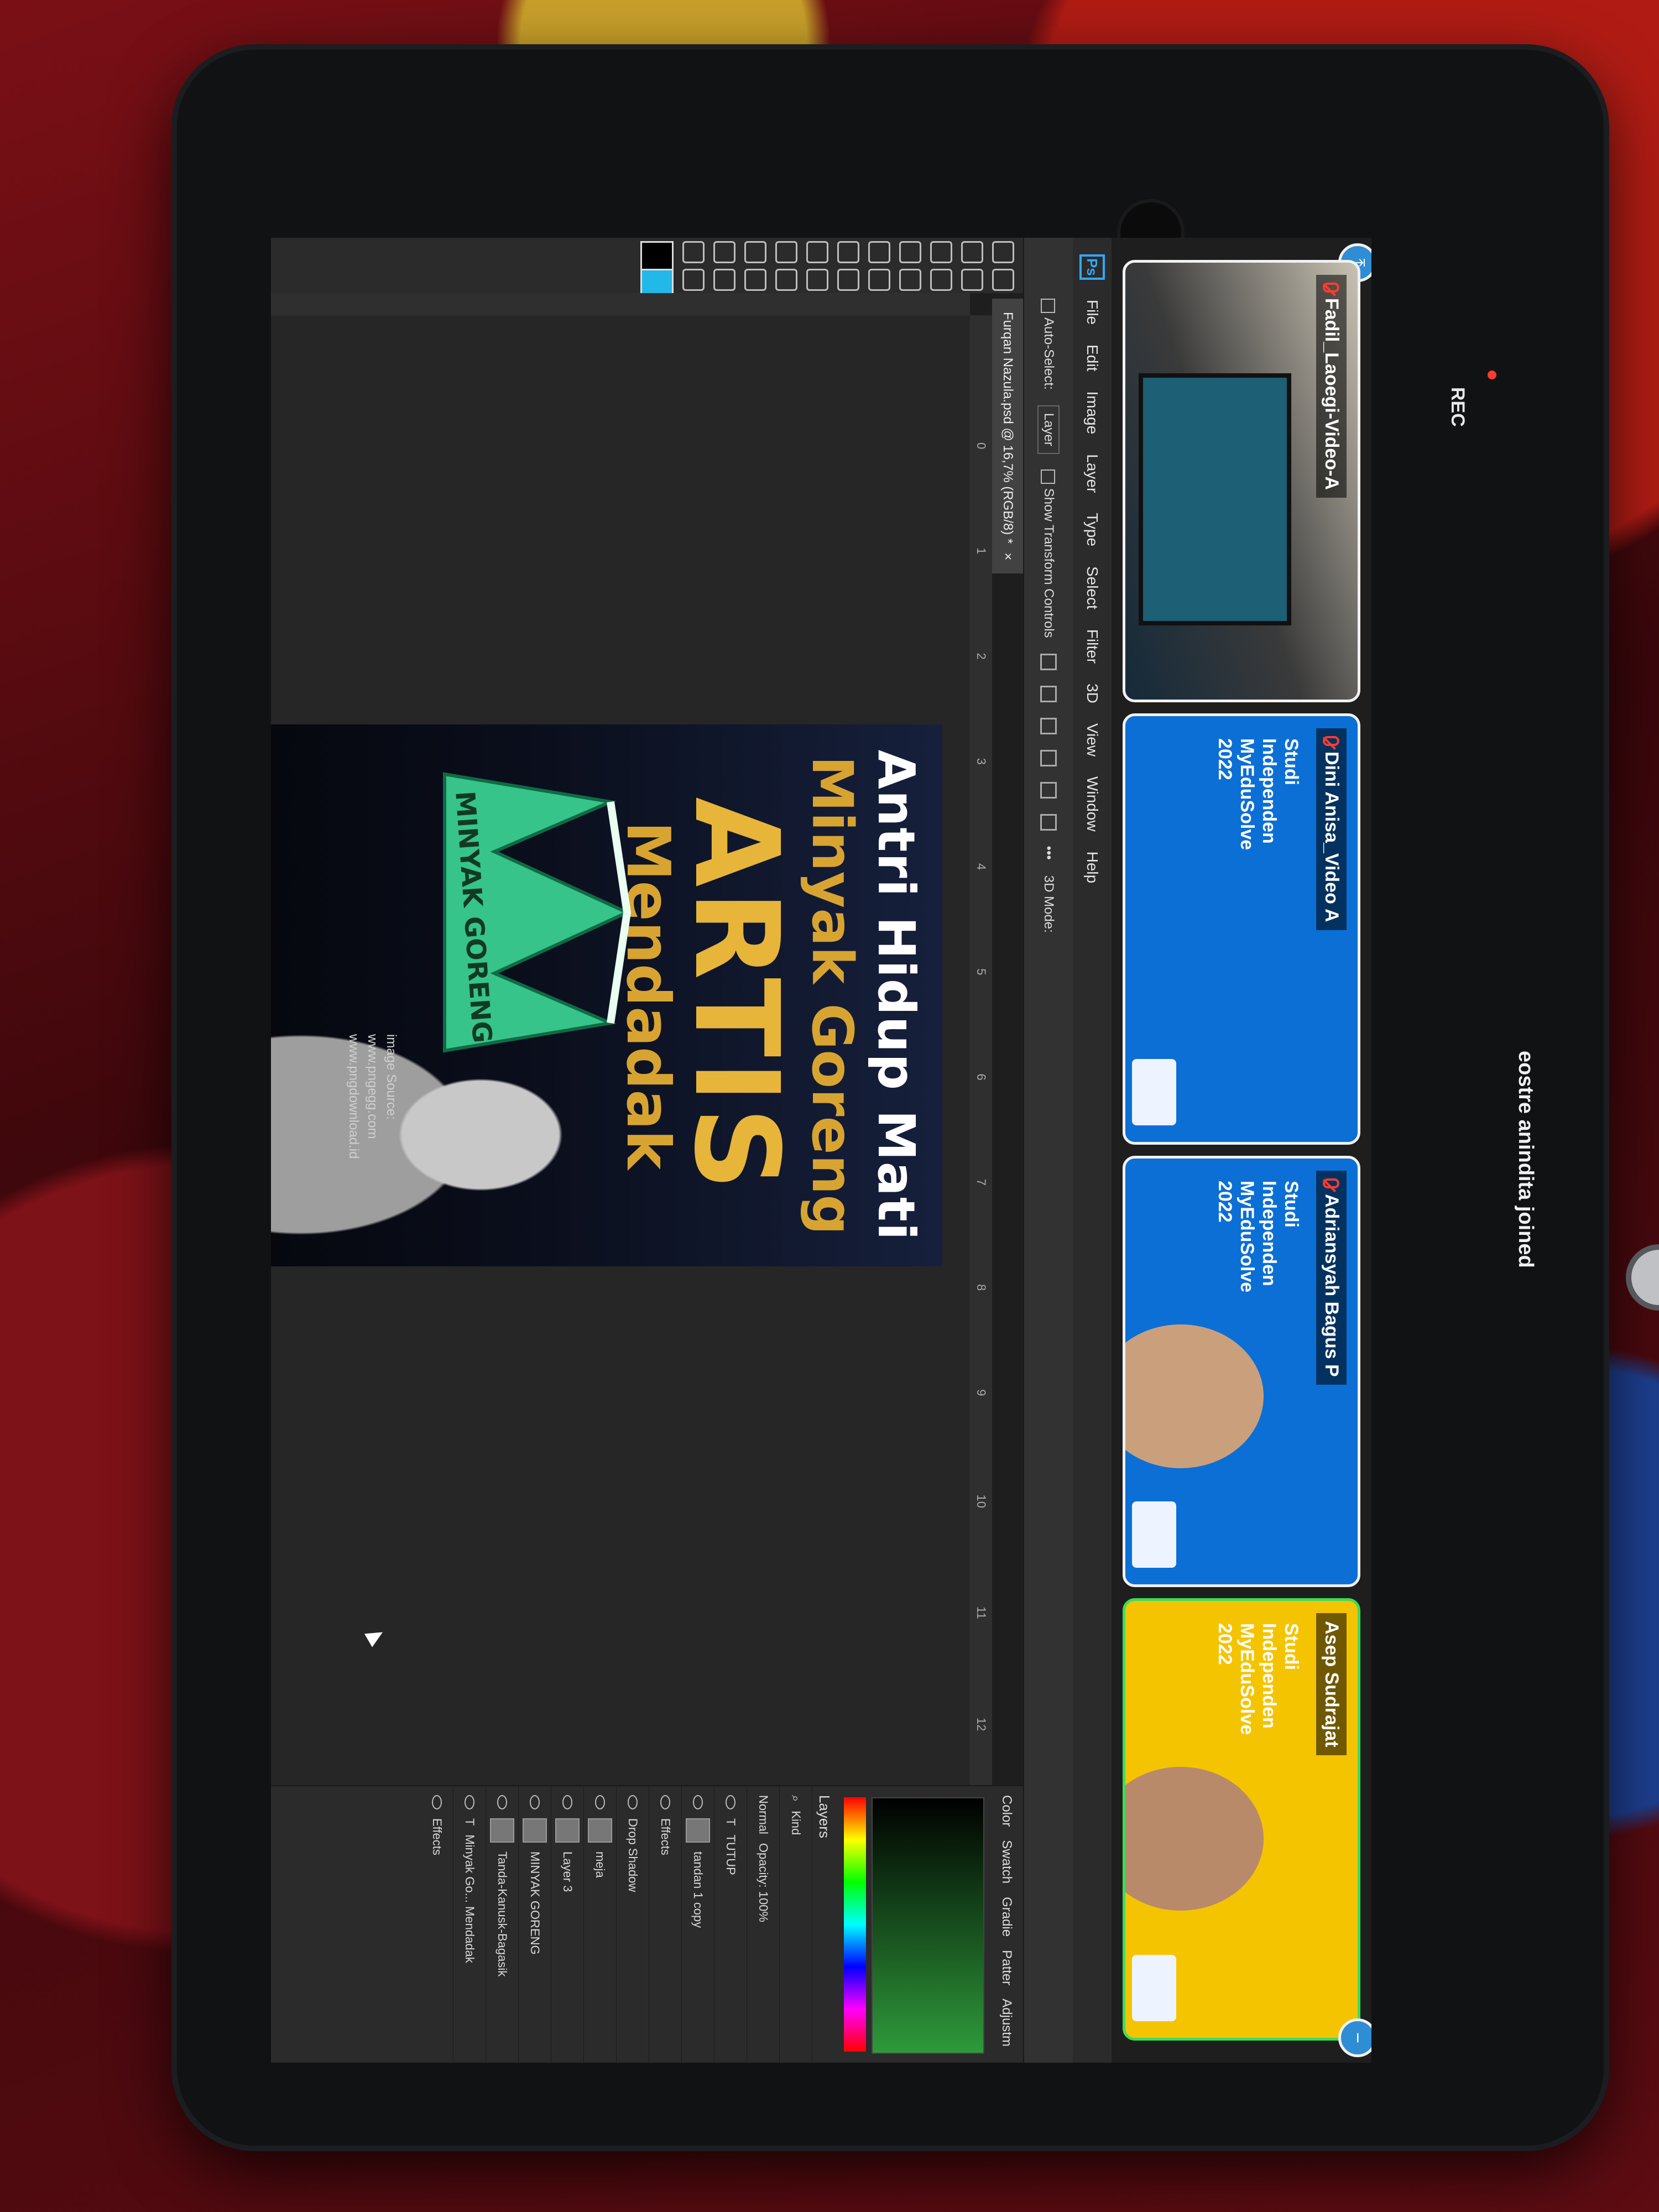  What do you see at coordinates (1007, 2023) in the screenshot?
I see `tab-adjustments: Adjustm` at bounding box center [1007, 2023].